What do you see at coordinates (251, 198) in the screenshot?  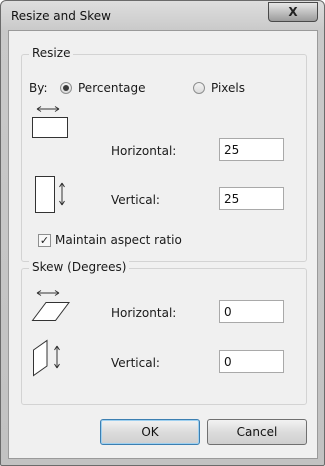 I see `resize-vertical-input` at bounding box center [251, 198].